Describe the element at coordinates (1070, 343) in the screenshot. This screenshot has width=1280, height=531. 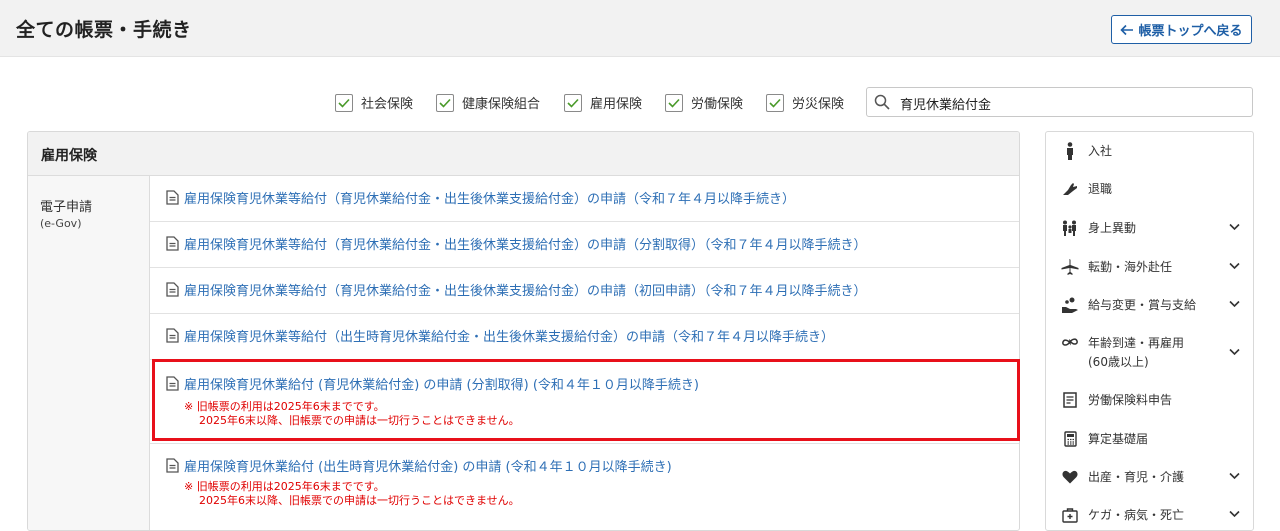
I see `infinity-icon` at that location.